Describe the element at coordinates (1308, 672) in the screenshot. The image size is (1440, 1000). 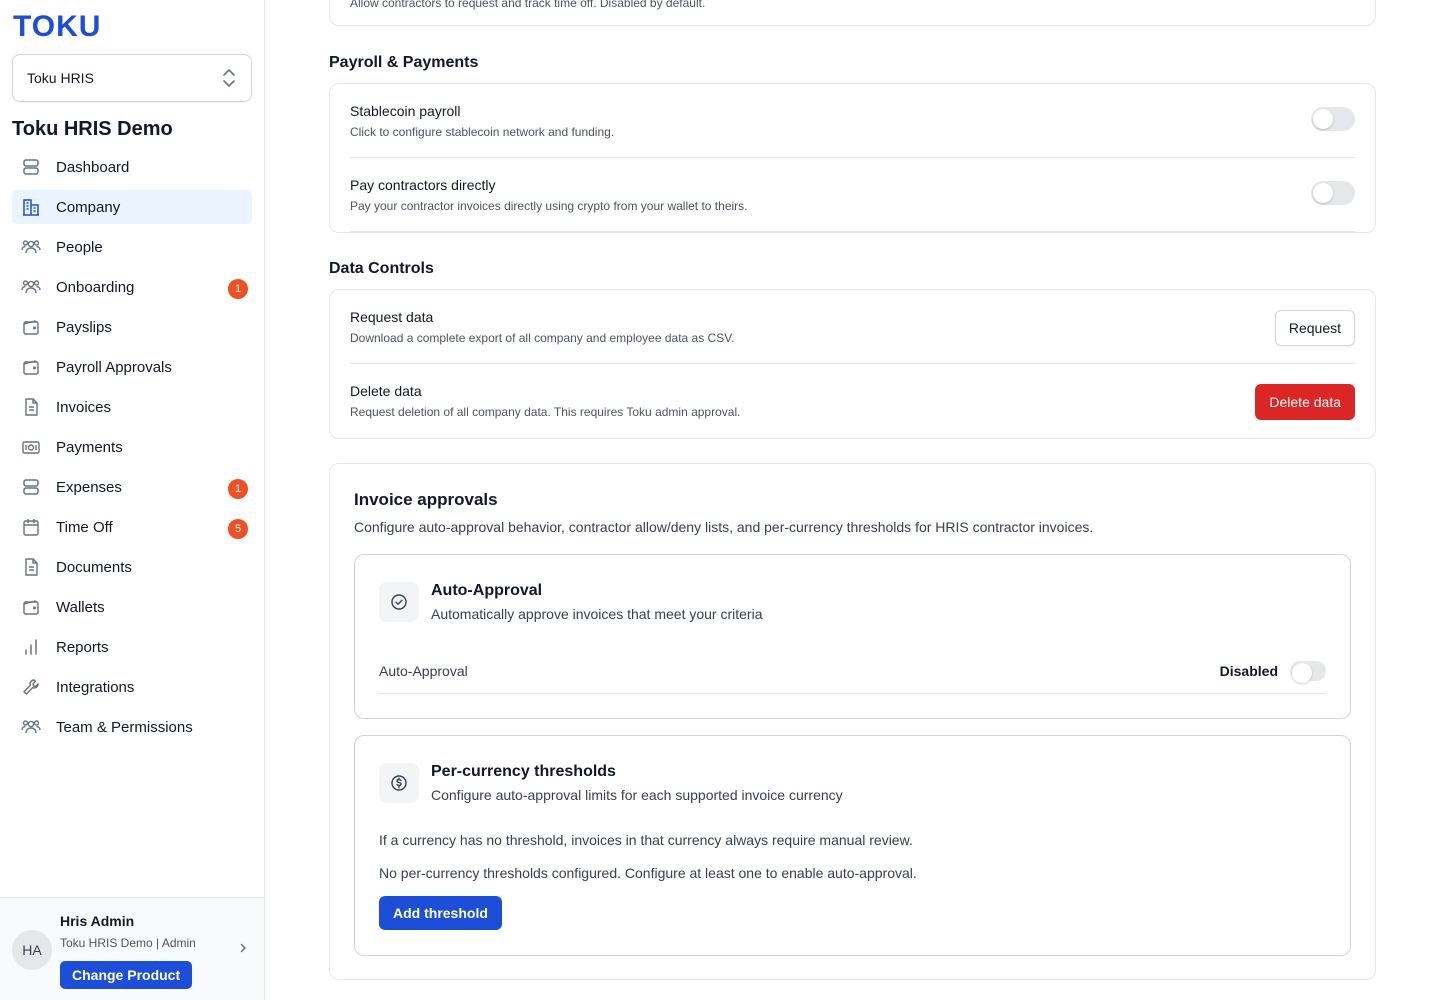
I see `auto-approval-toggle` at that location.